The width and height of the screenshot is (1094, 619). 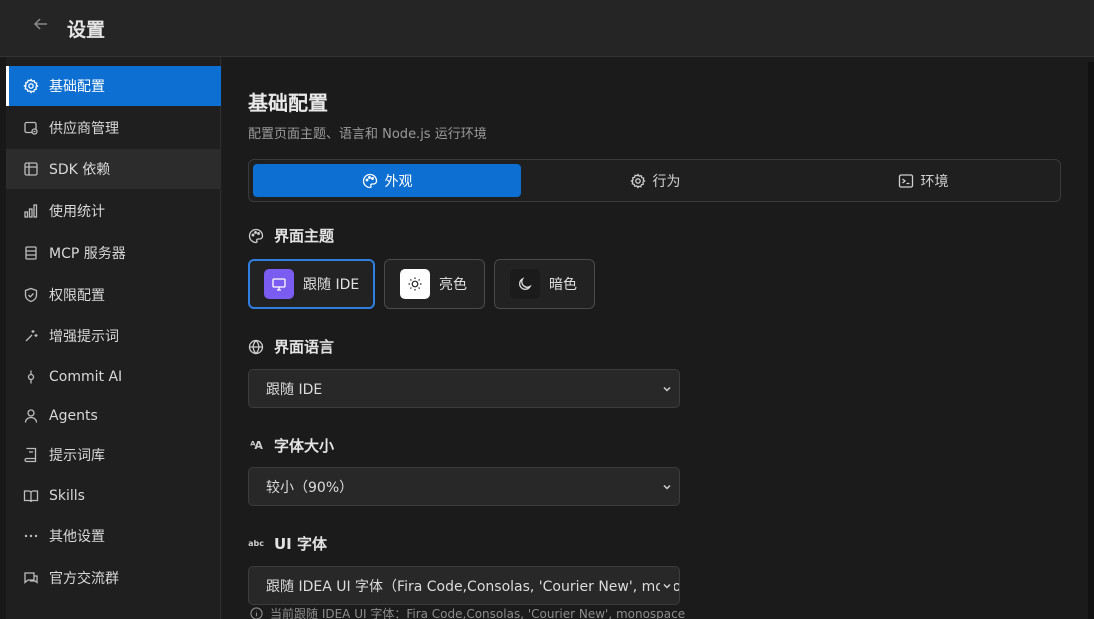 What do you see at coordinates (31, 336) in the screenshot?
I see `sparkle-icon` at bounding box center [31, 336].